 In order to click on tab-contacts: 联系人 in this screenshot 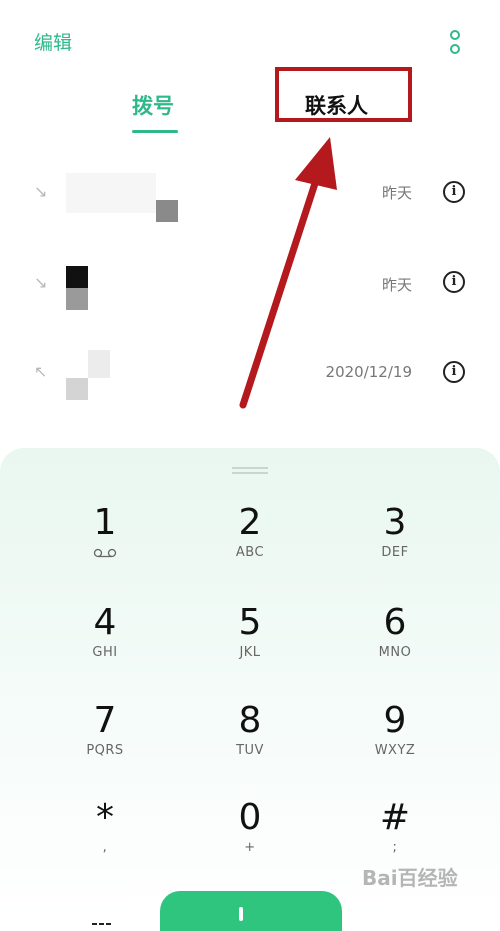, I will do `click(336, 105)`.